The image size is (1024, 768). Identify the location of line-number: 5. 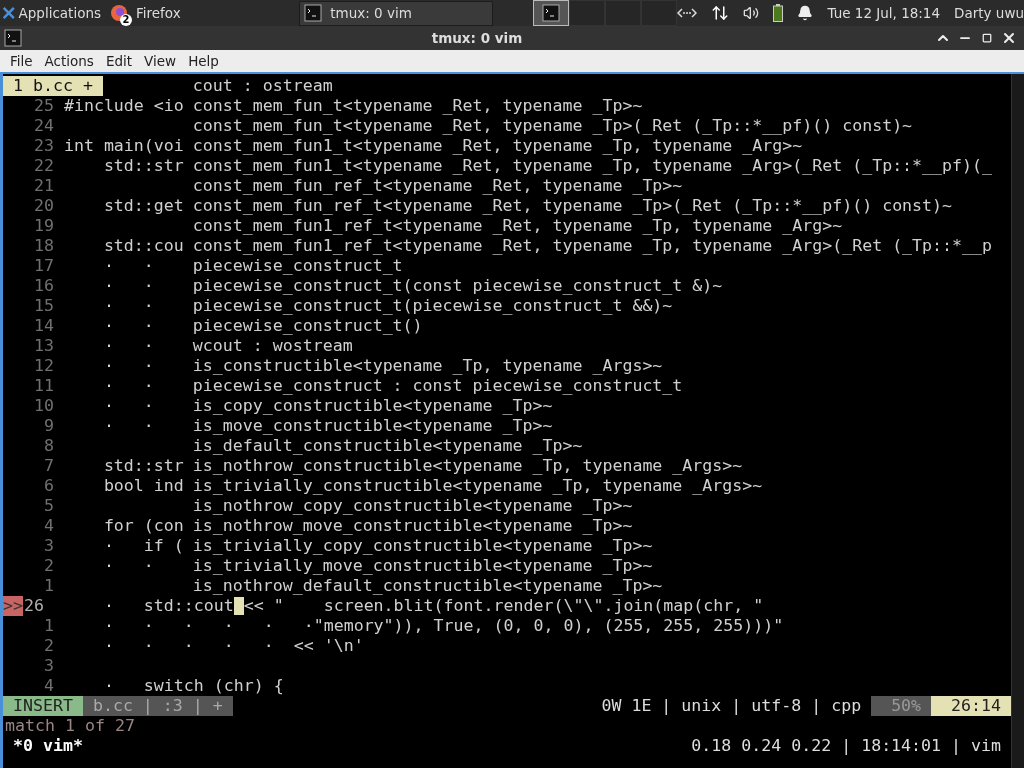
(48, 506).